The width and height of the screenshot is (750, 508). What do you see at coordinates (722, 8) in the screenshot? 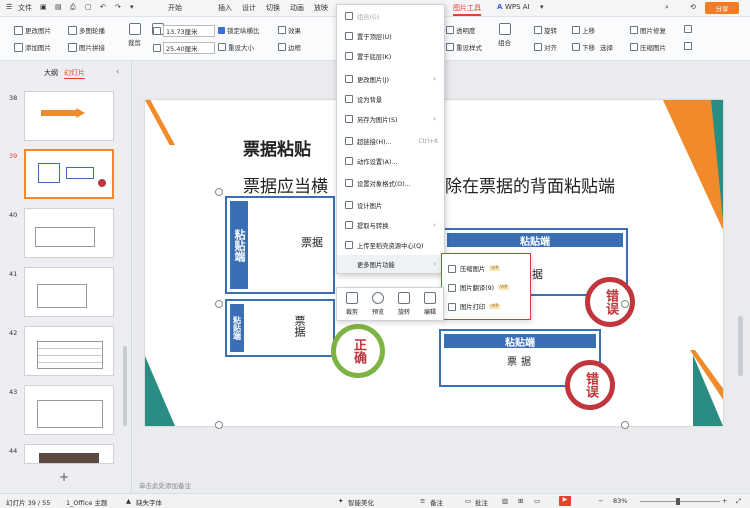
I see `share-button: 分享` at bounding box center [722, 8].